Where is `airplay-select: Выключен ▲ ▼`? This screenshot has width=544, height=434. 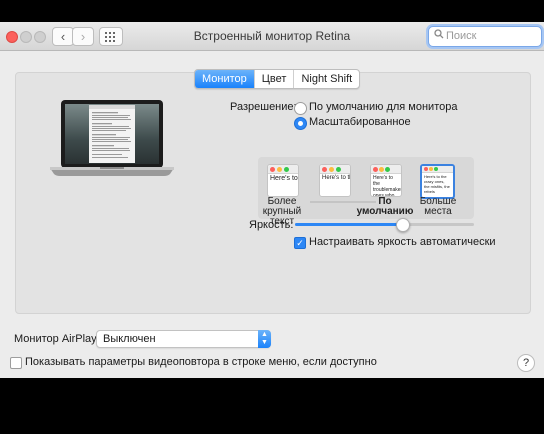 airplay-select: Выключен ▲ ▼ is located at coordinates (183, 339).